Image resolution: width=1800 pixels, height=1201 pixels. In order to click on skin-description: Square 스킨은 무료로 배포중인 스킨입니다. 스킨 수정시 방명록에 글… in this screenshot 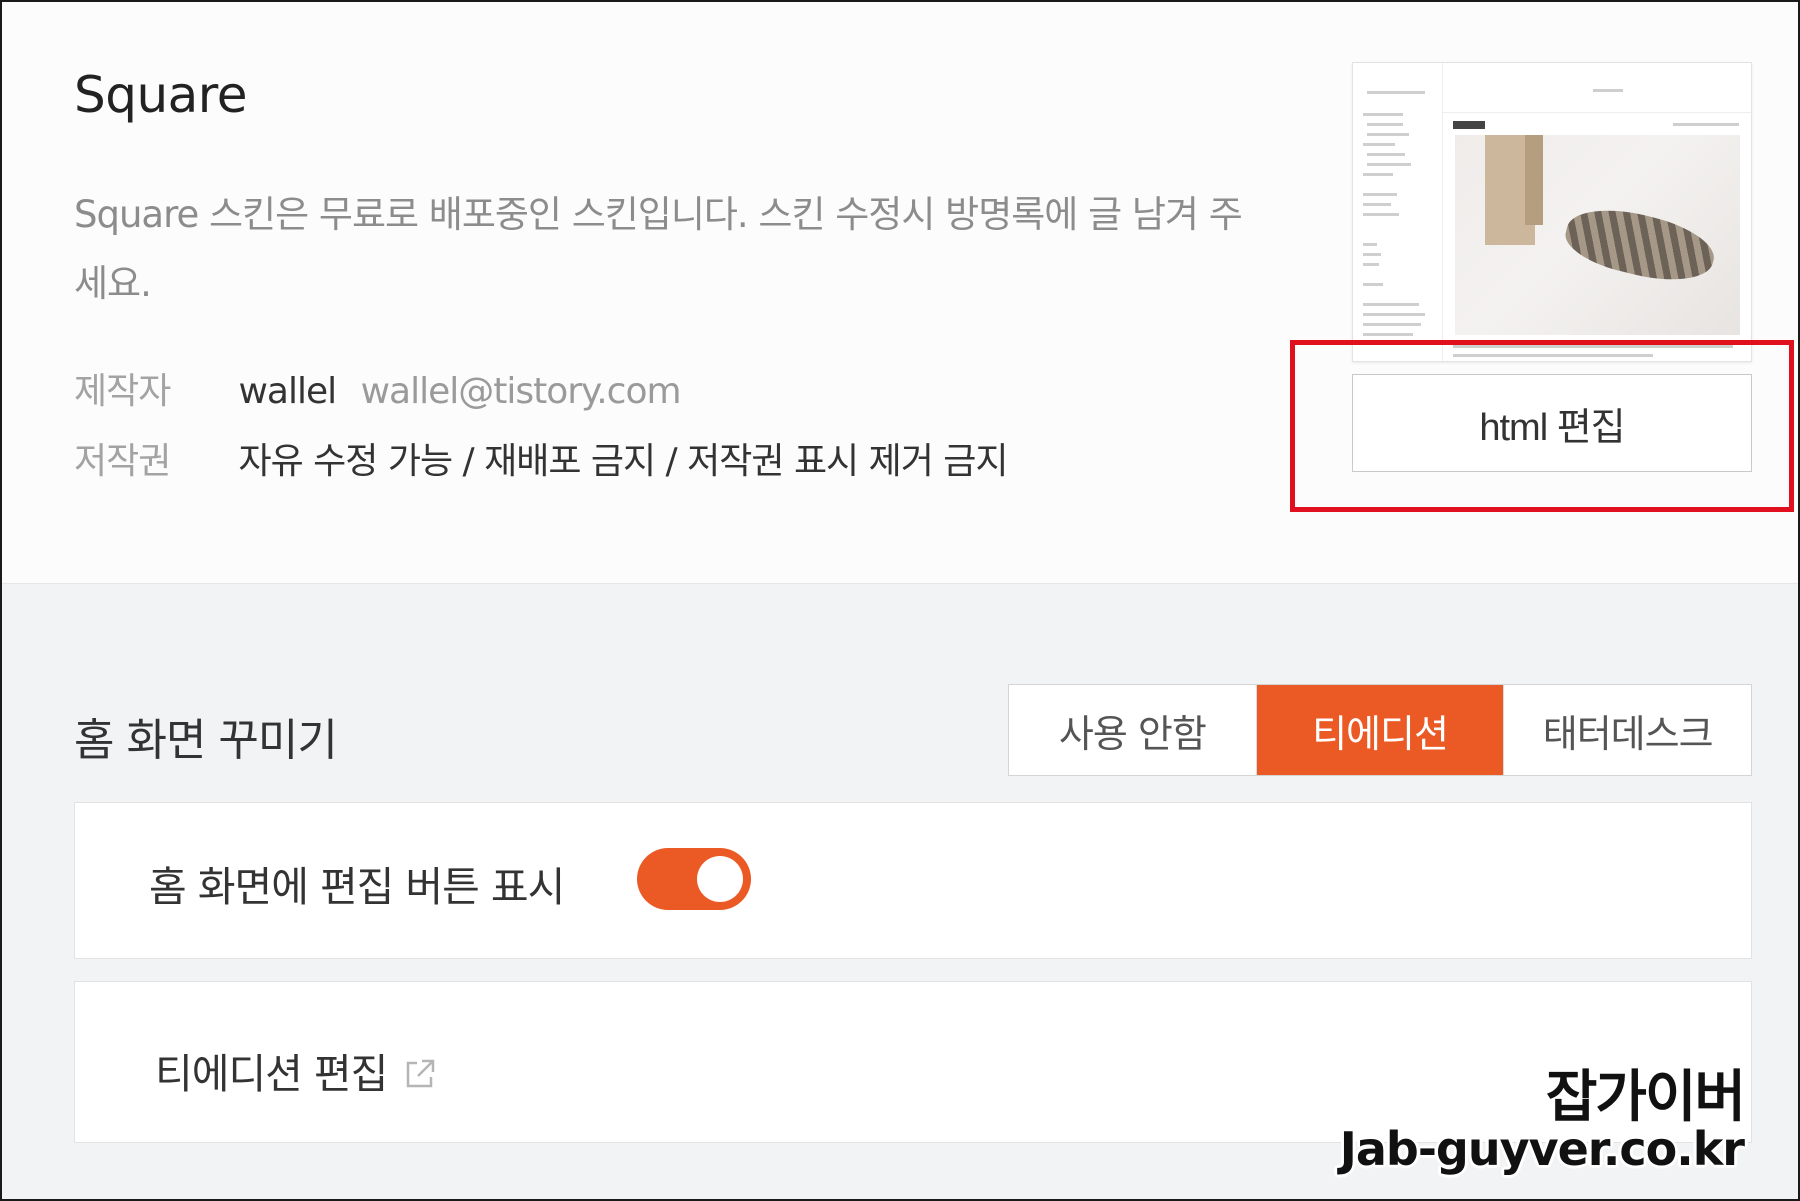, I will do `click(658, 249)`.